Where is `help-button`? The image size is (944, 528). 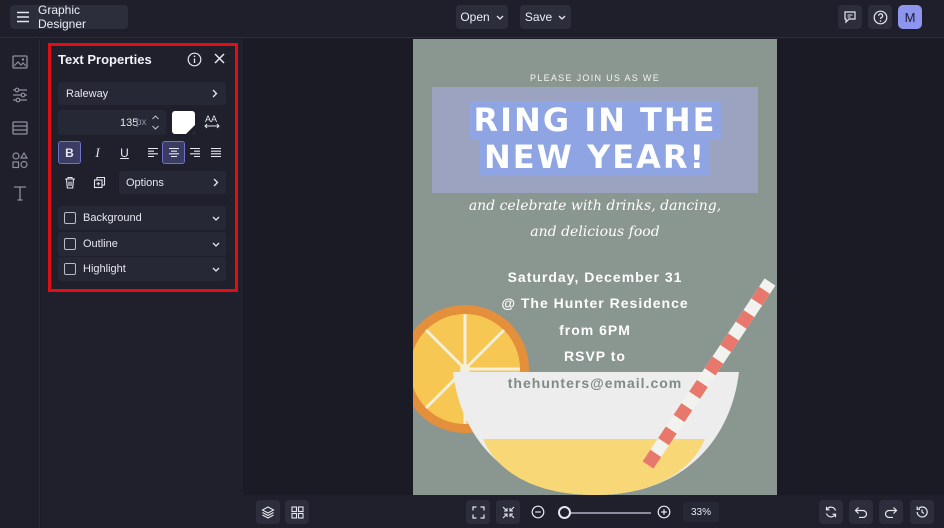
help-button is located at coordinates (880, 17).